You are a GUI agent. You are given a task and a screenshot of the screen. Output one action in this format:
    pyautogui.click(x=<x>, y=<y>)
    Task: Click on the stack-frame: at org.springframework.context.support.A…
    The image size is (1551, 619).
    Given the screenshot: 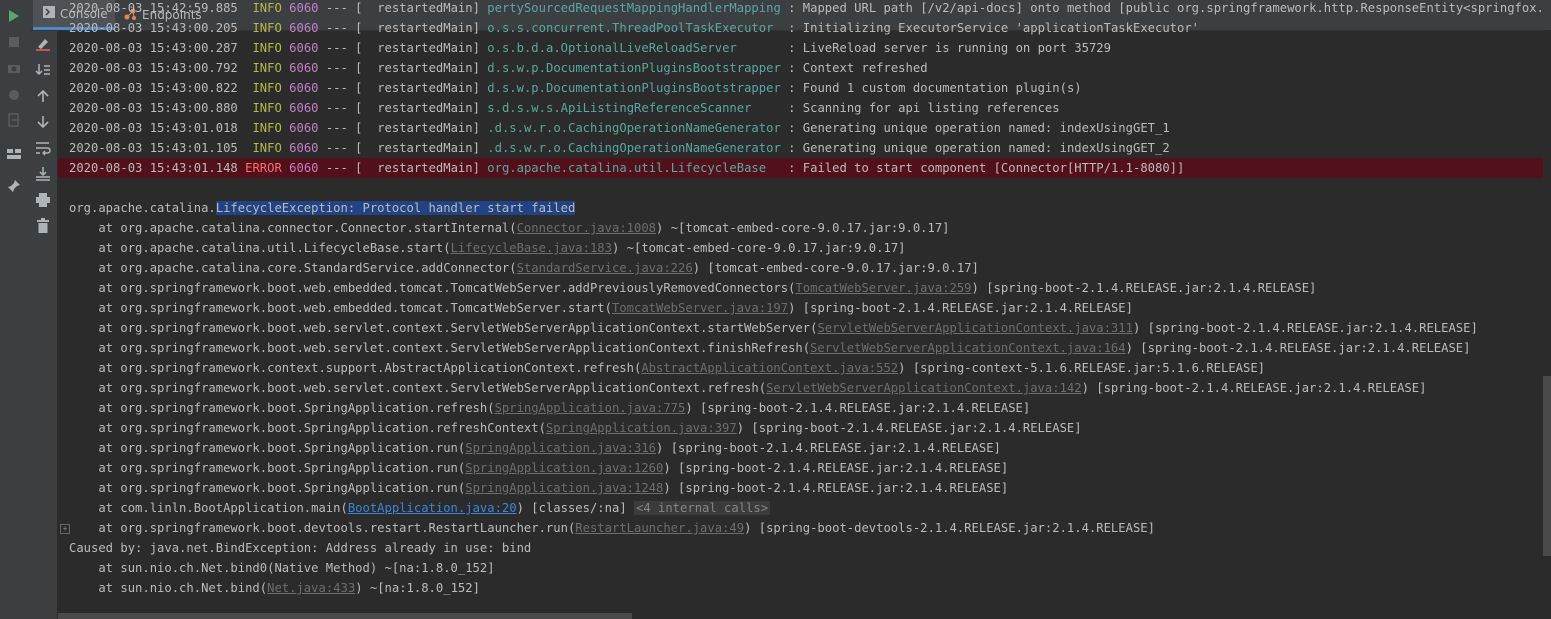 What is the action you would take?
    pyautogui.click(x=355, y=368)
    